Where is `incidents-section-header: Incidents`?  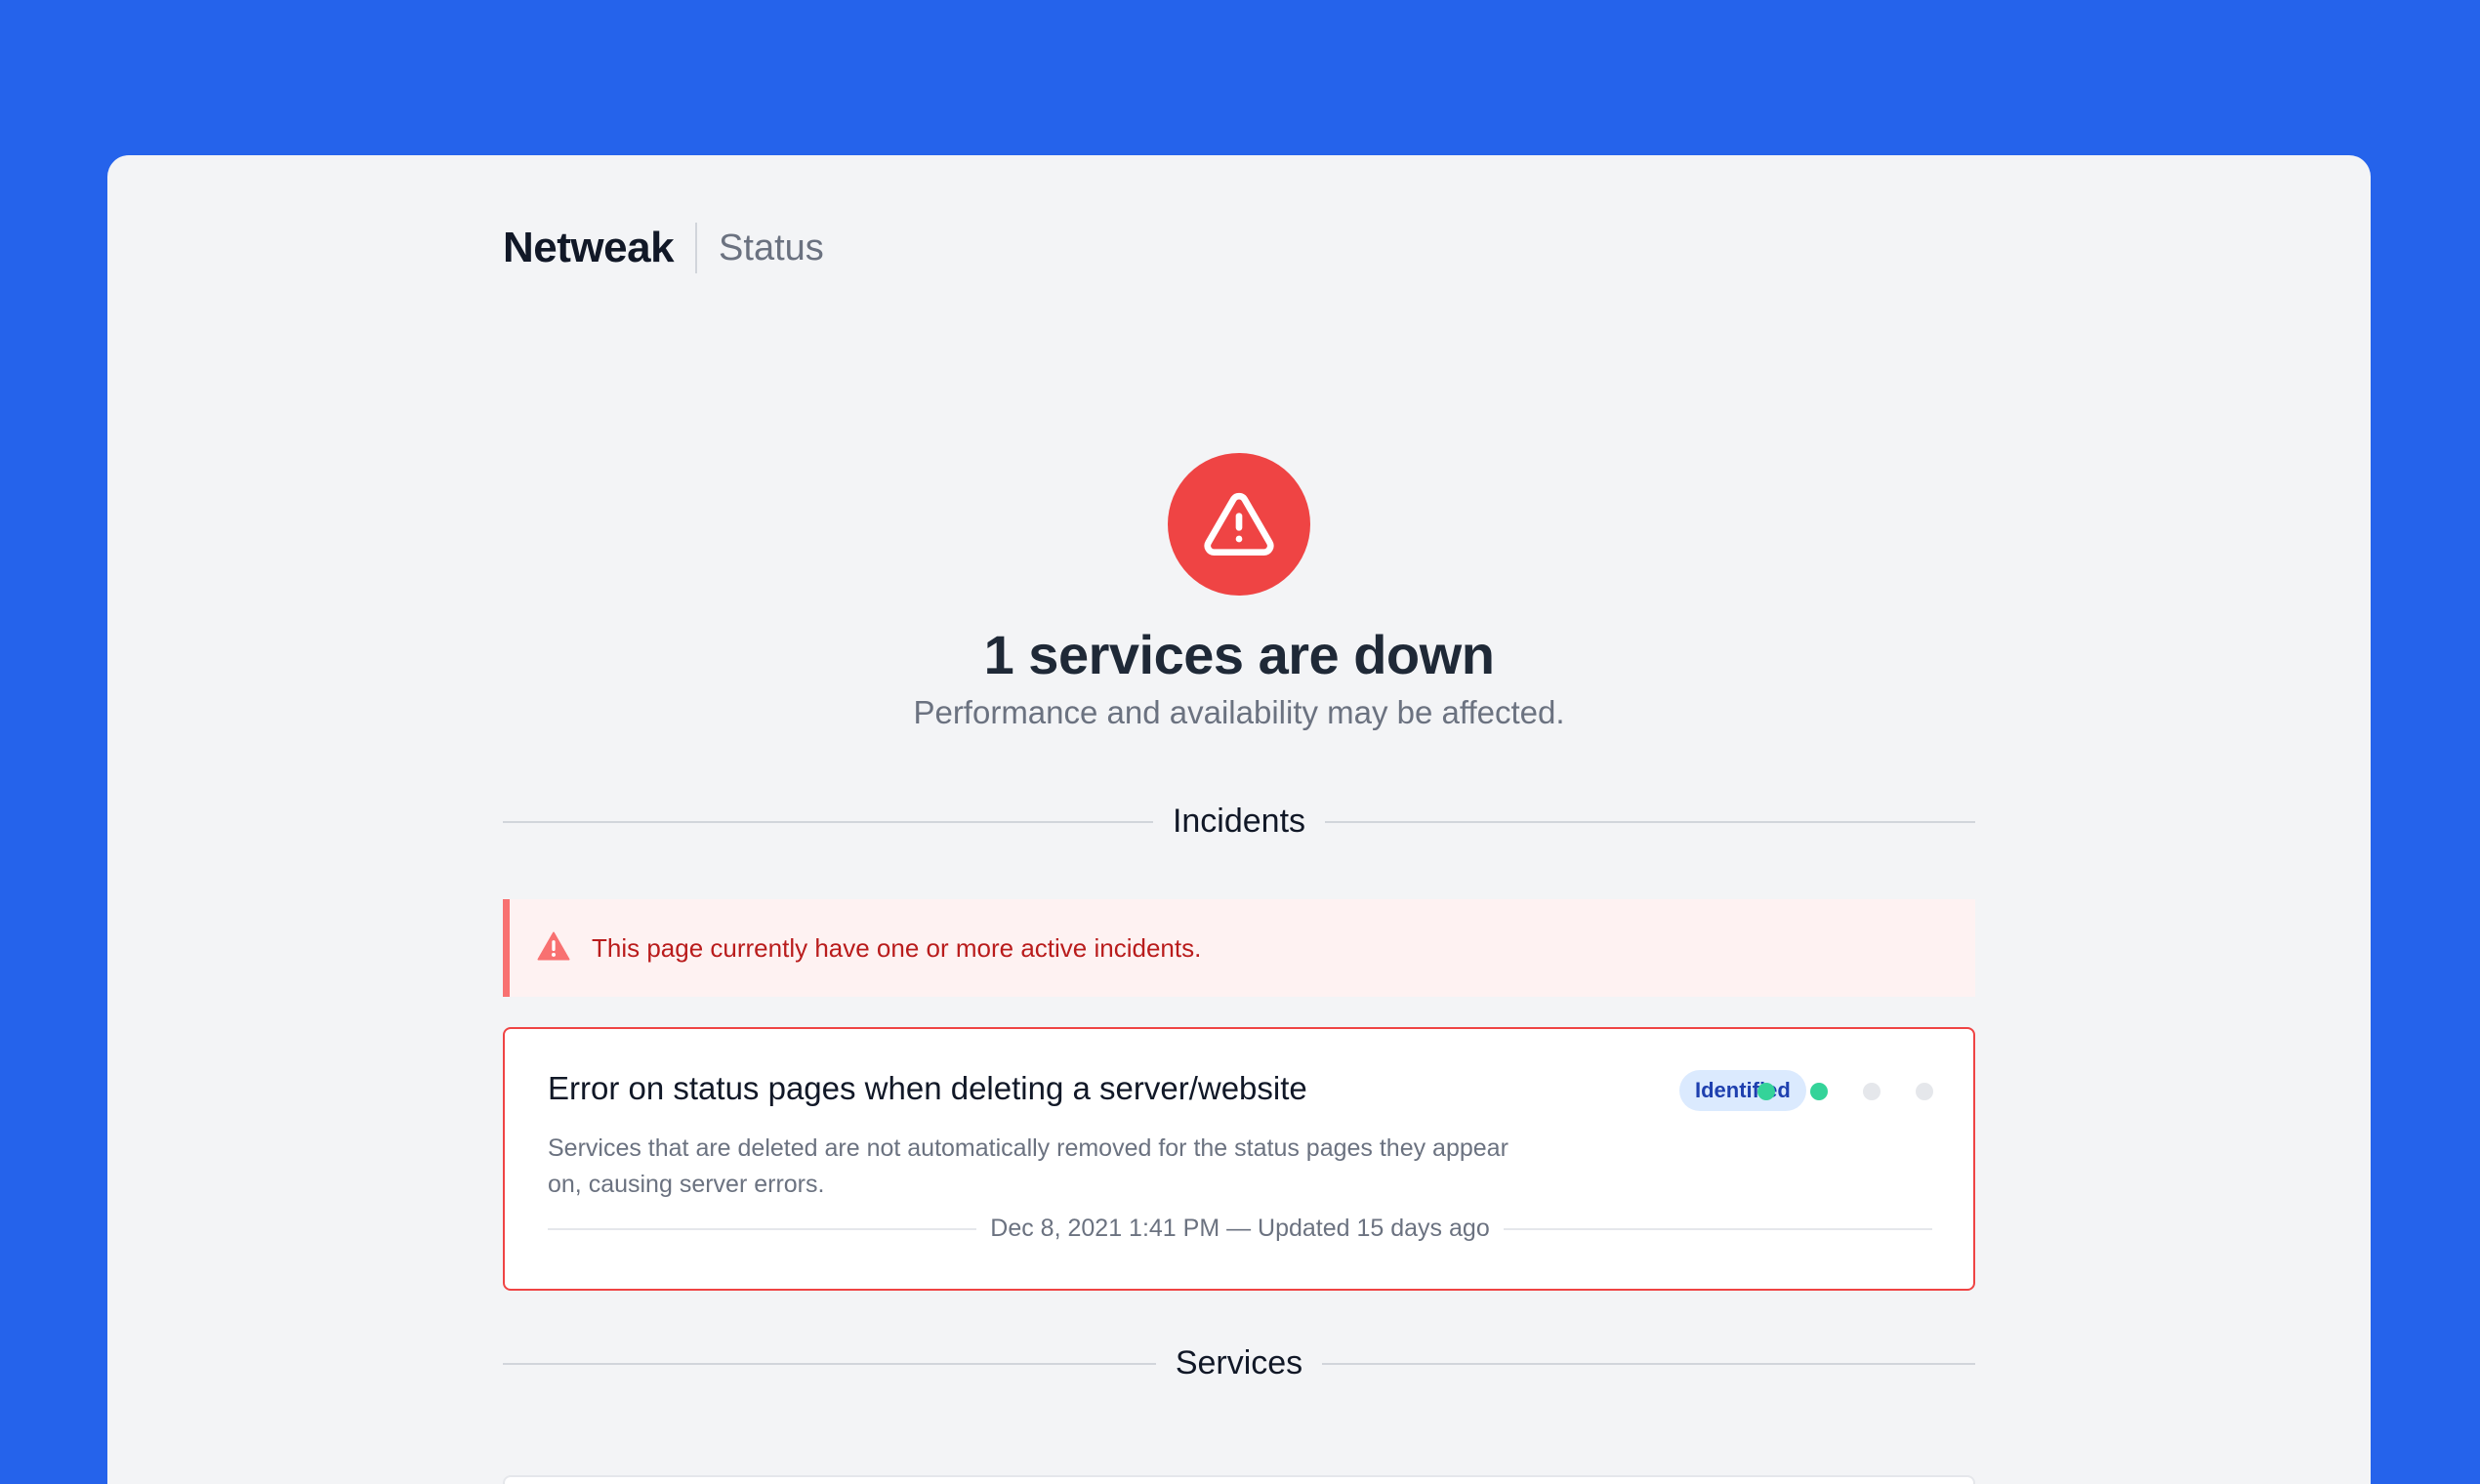 incidents-section-header: Incidents is located at coordinates (1239, 822).